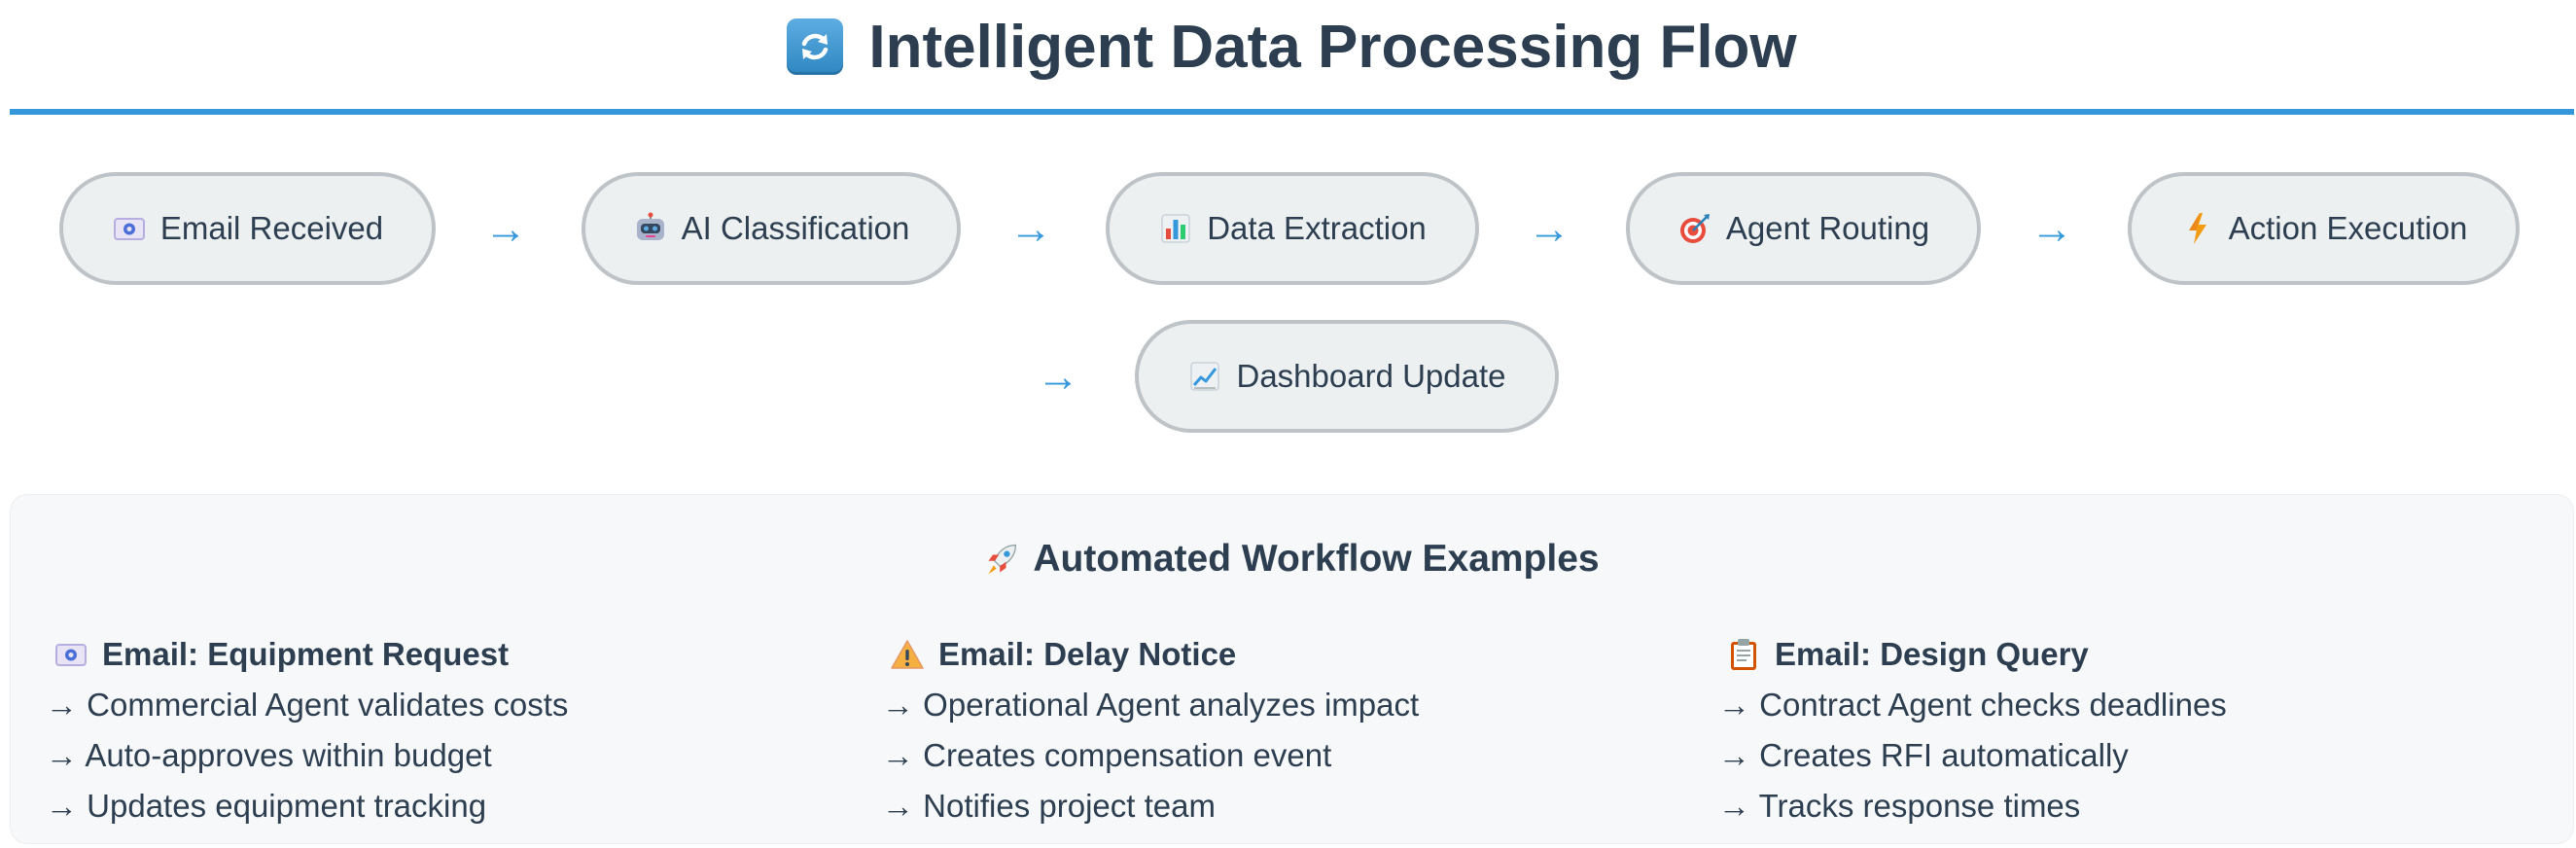 The height and width of the screenshot is (848, 2576). What do you see at coordinates (1332, 47) in the screenshot?
I see `page-title-text: Intelligent Data Processing Flow` at bounding box center [1332, 47].